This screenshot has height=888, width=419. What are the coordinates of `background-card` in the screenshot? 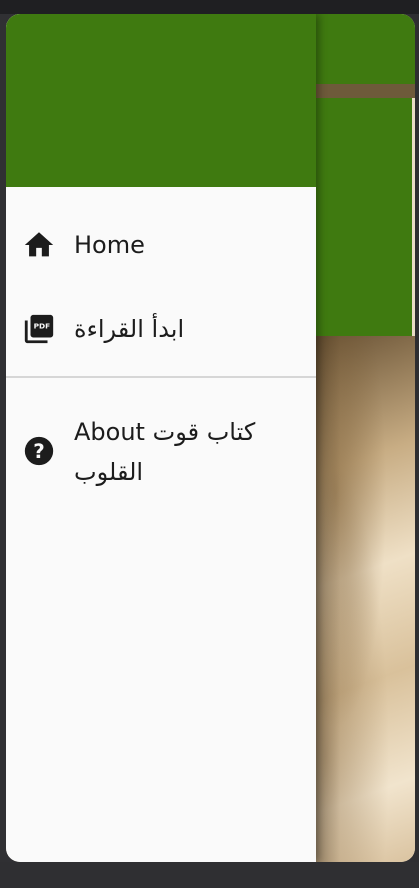 It's located at (364, 217).